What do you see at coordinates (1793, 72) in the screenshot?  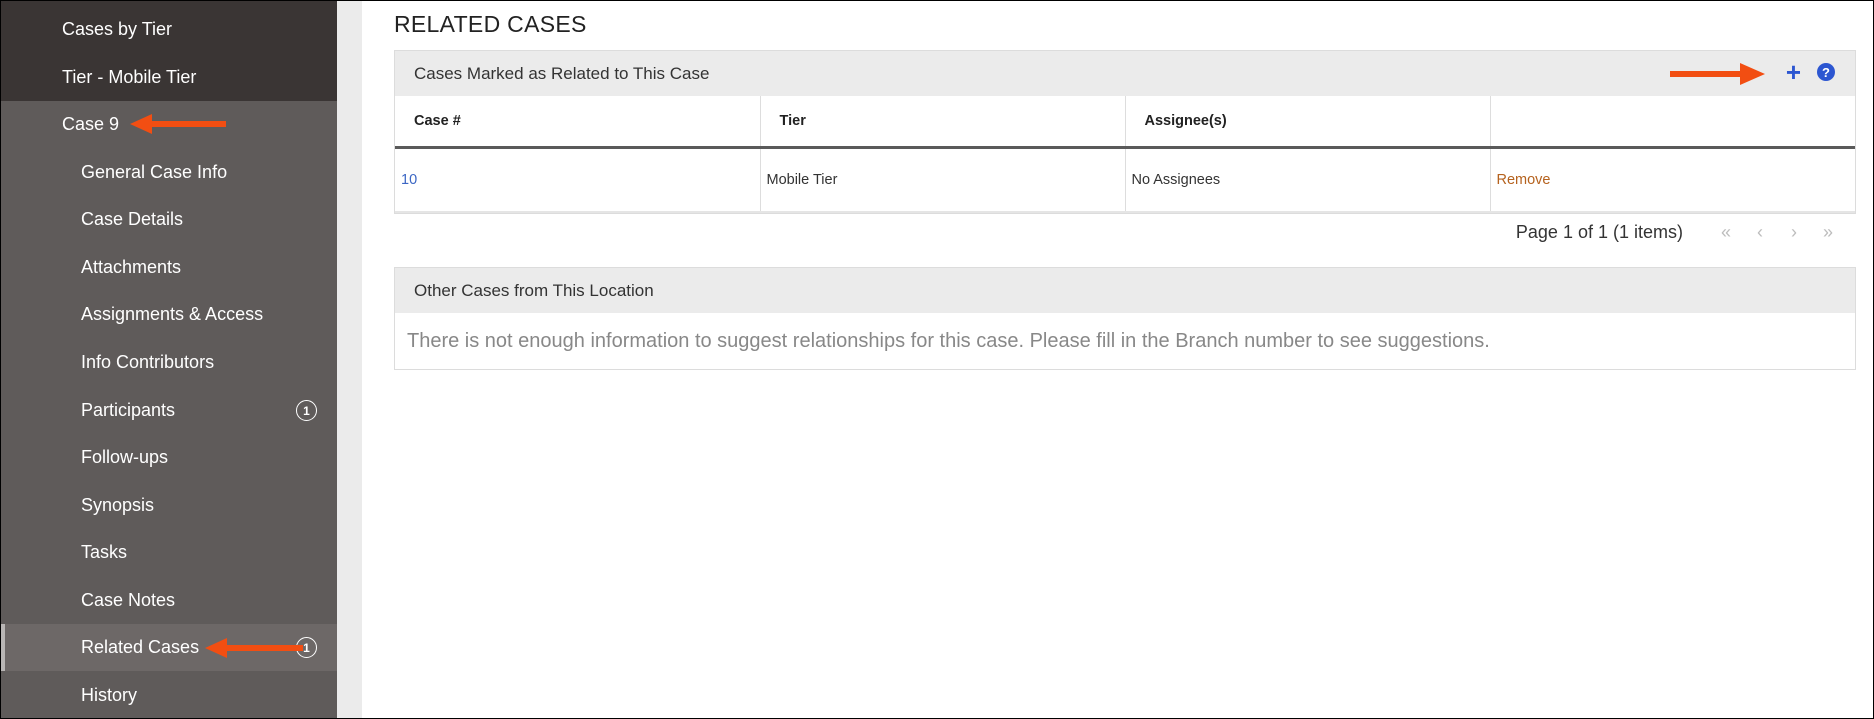 I see `plus-icon: +` at bounding box center [1793, 72].